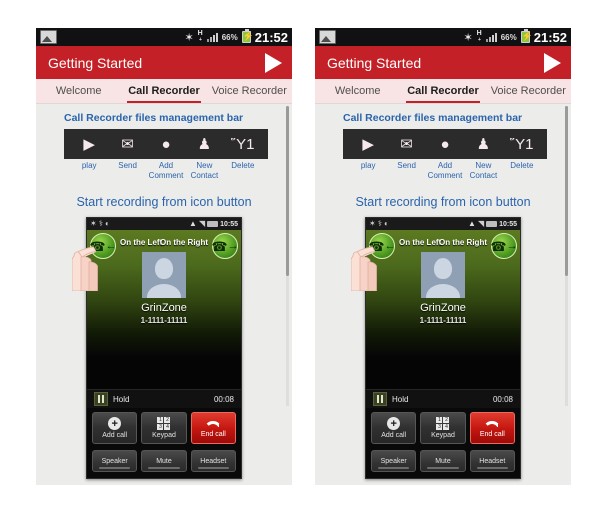 Image resolution: width=600 pixels, height=512 pixels. What do you see at coordinates (386, 223) in the screenshot?
I see `sync-small-icon: ◐` at bounding box center [386, 223].